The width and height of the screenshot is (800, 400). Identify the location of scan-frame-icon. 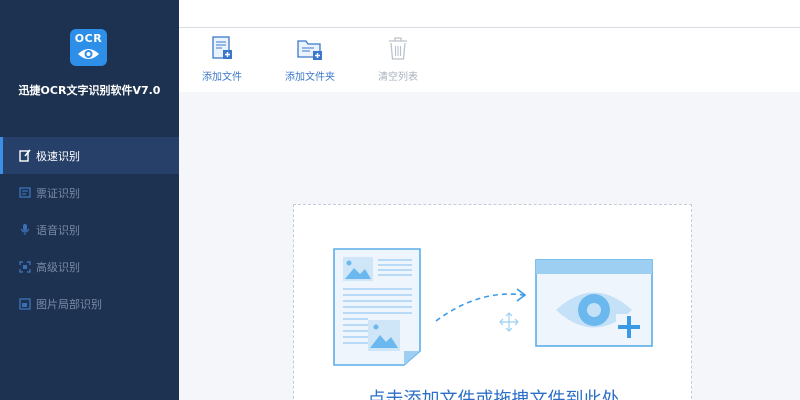
(25, 267).